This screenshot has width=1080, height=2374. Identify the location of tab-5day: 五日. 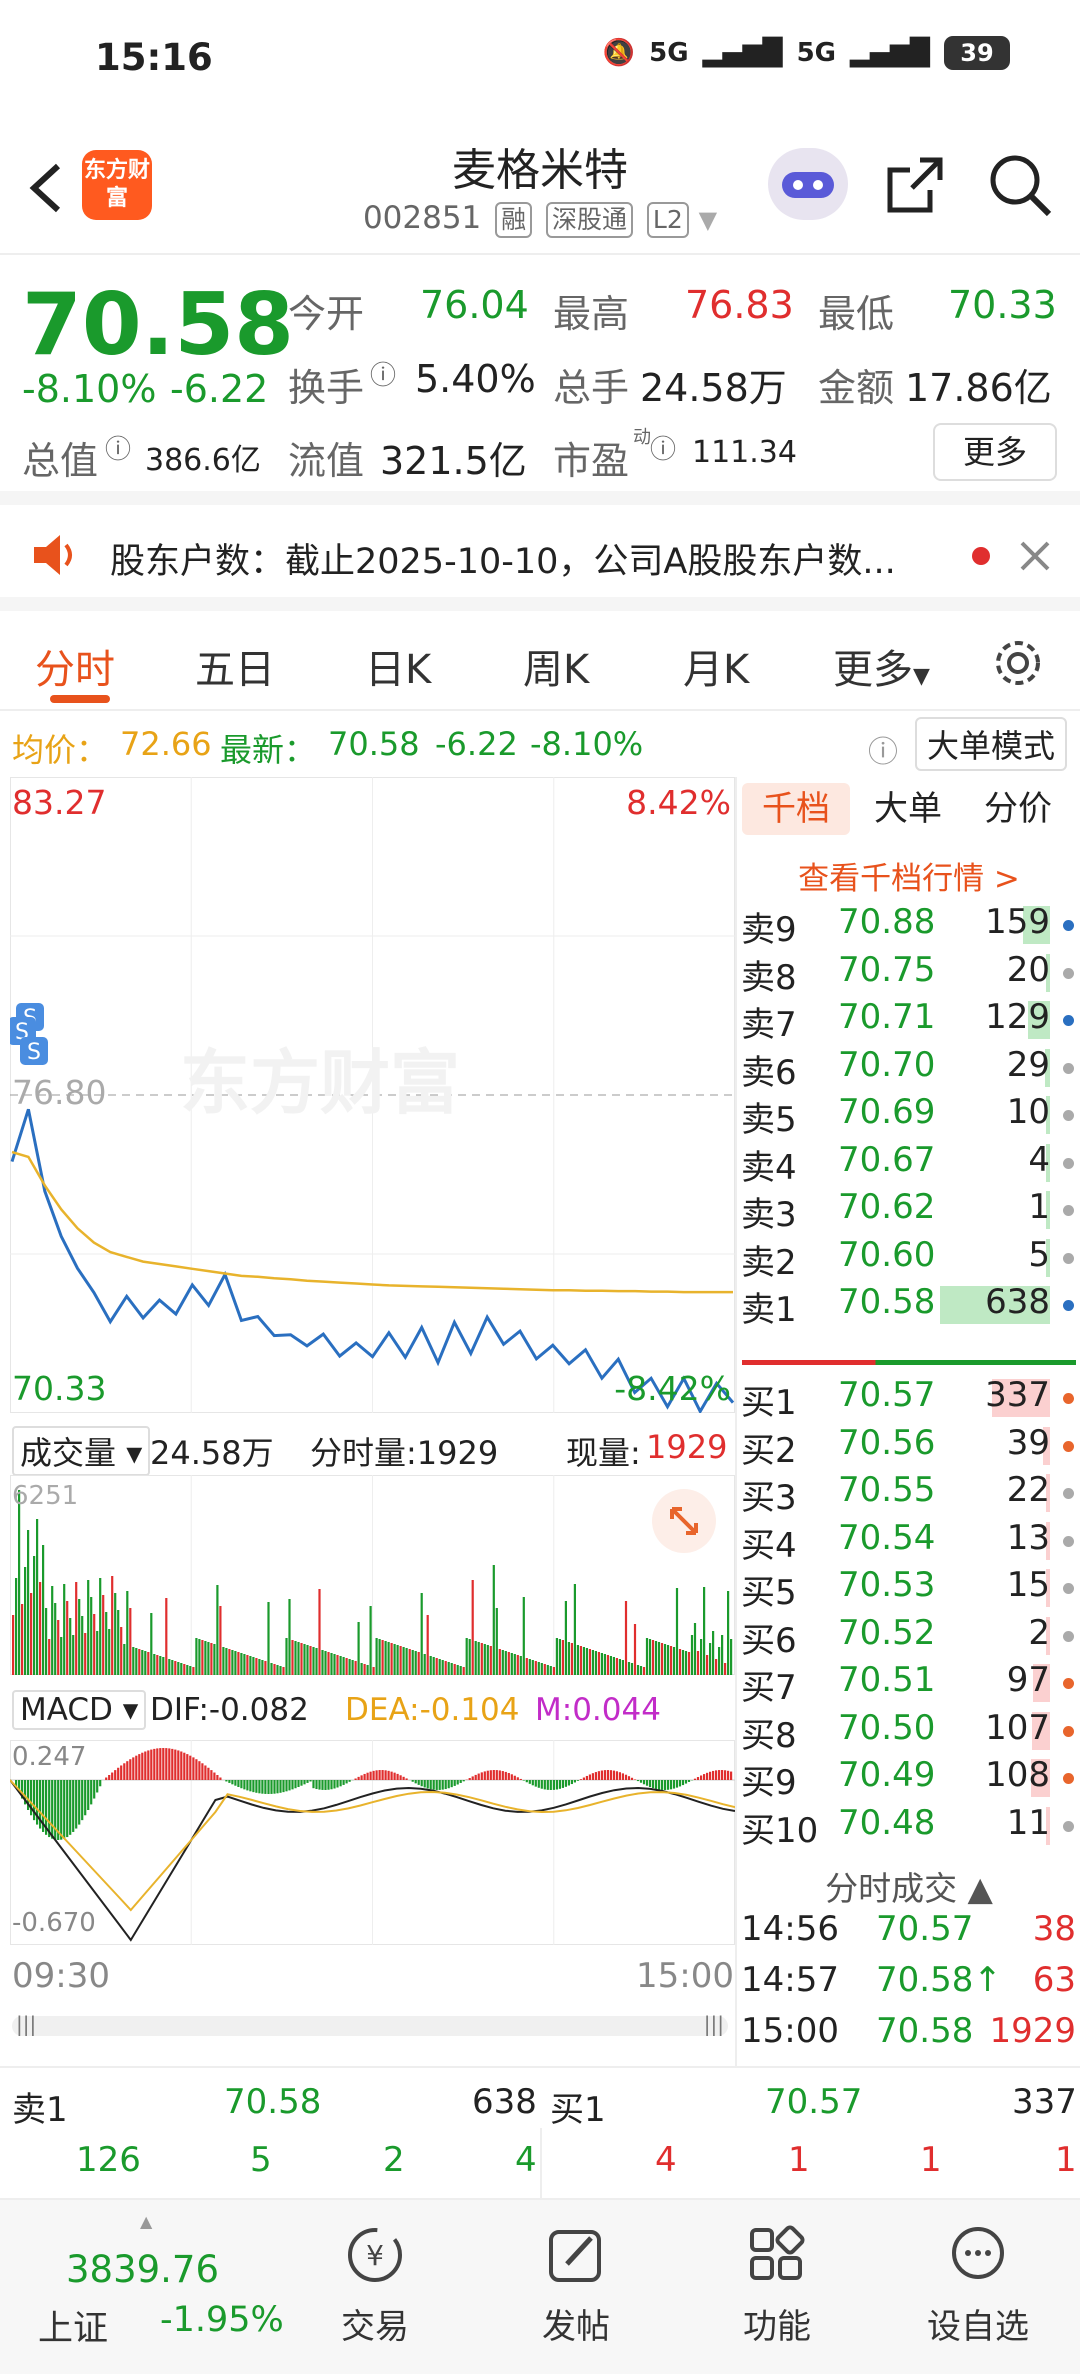
(235, 666).